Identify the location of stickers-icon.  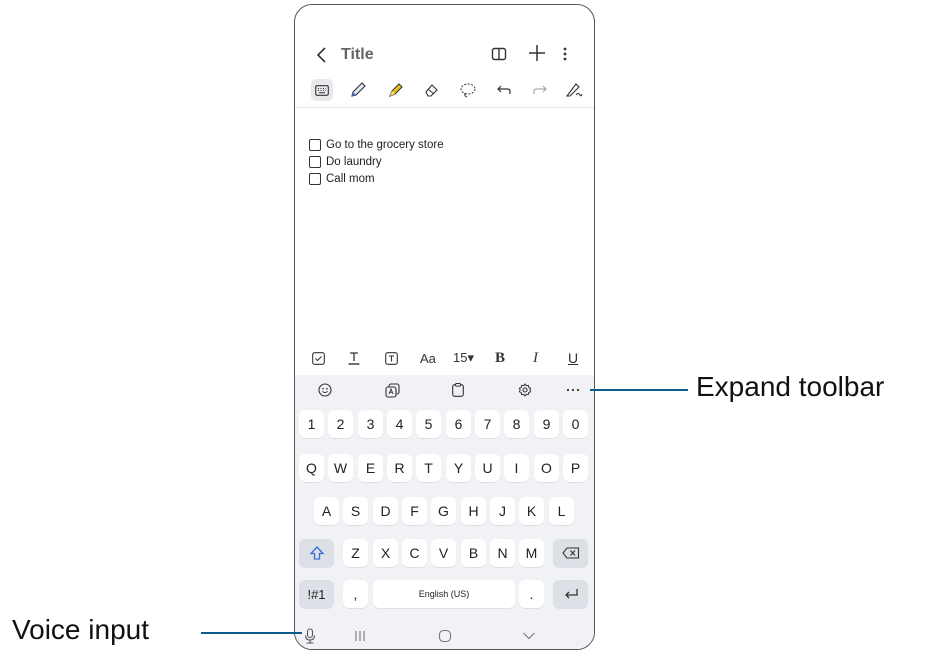
(392, 390).